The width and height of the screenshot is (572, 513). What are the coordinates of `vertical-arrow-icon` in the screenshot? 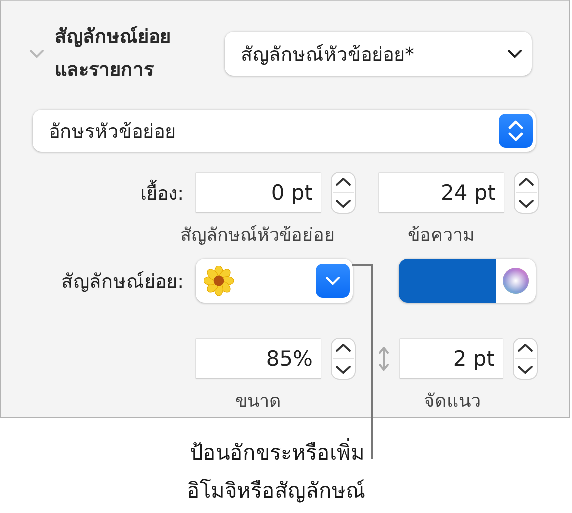 It's located at (384, 359).